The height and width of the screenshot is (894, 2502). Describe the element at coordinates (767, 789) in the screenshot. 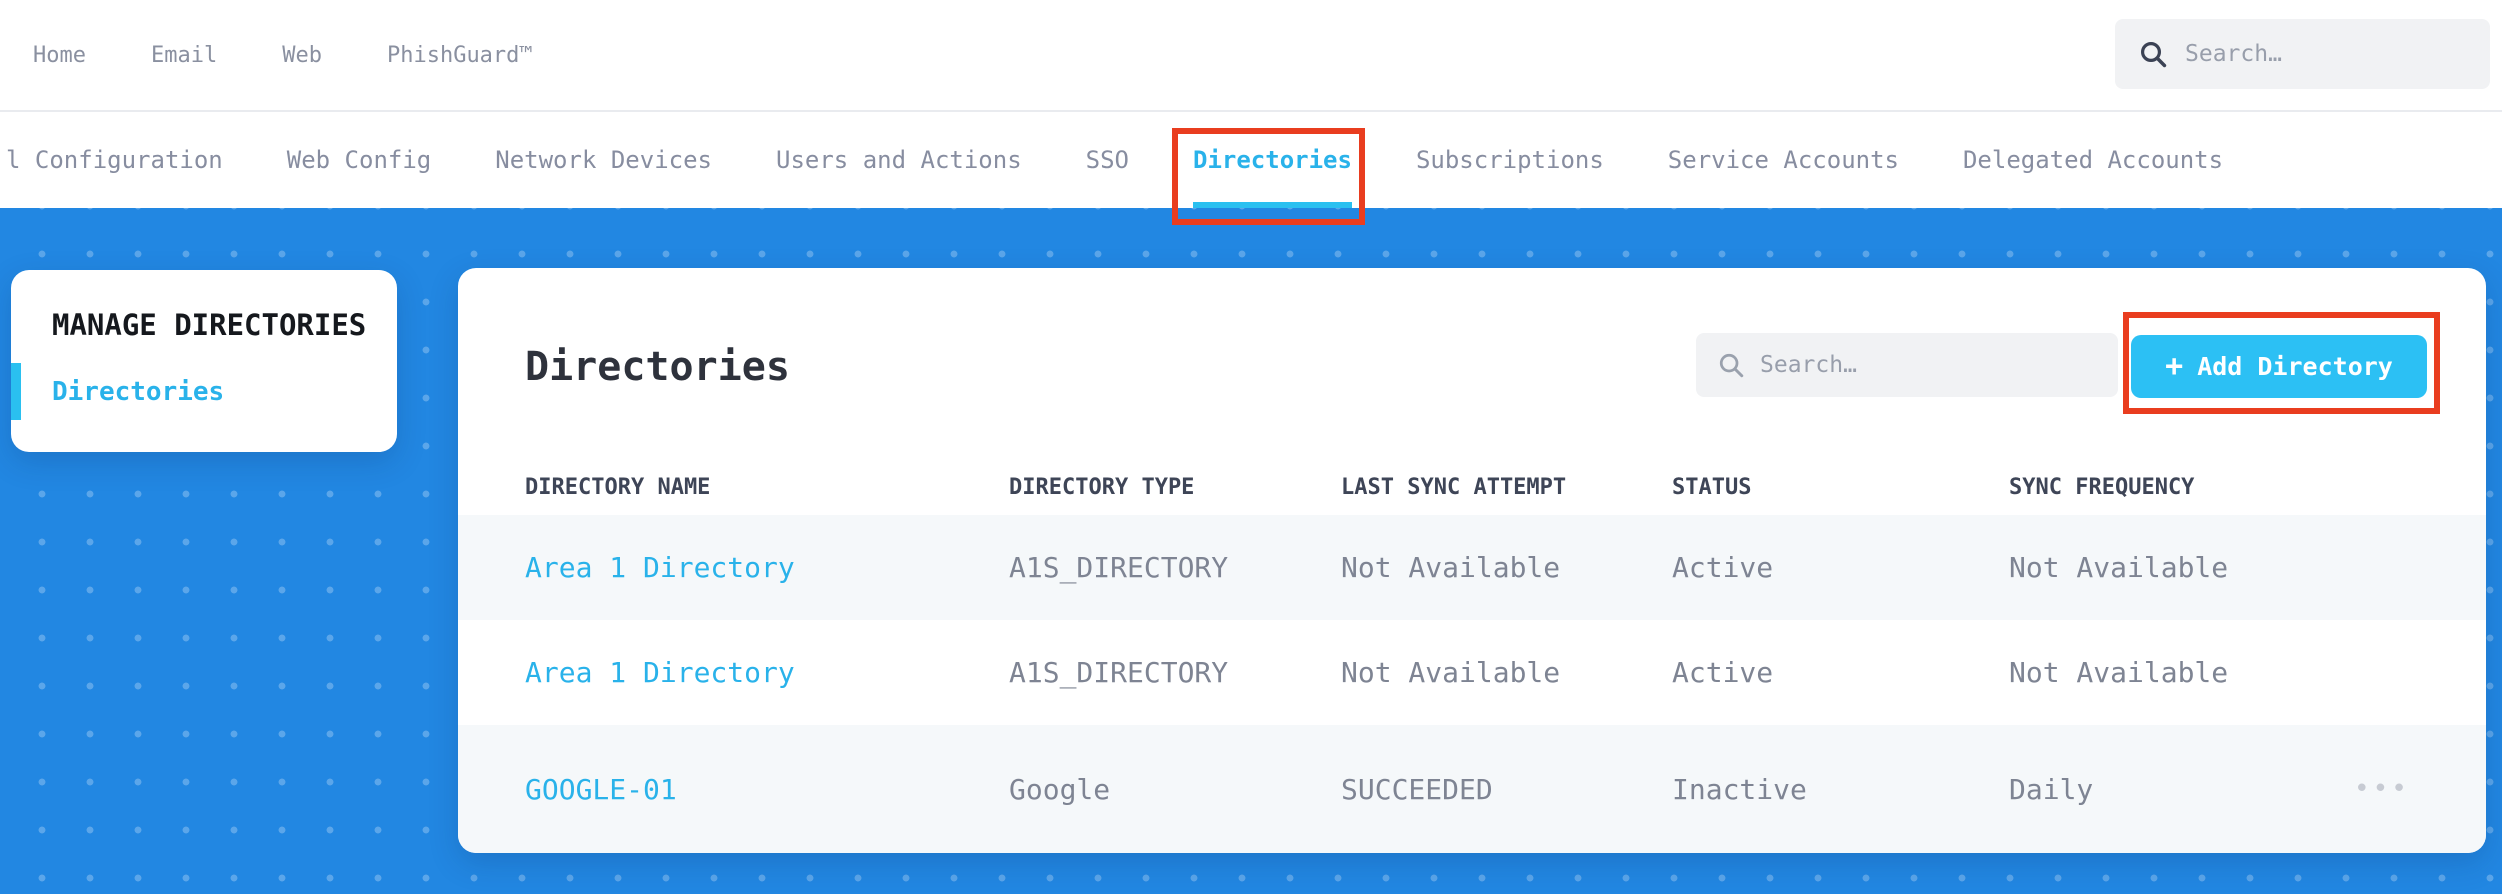

I see `directory-name-link: GOOGLE-01` at that location.